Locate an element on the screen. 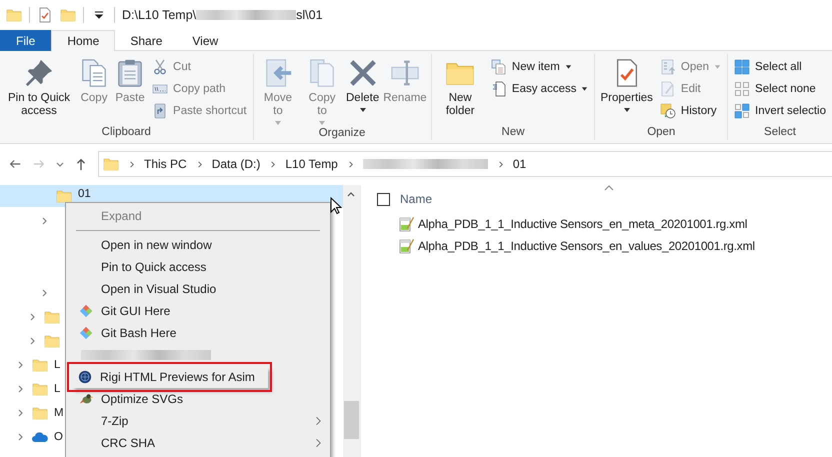 Image resolution: width=832 pixels, height=457 pixels. window-title: D:\L10 Temp\ is located at coordinates (159, 15).